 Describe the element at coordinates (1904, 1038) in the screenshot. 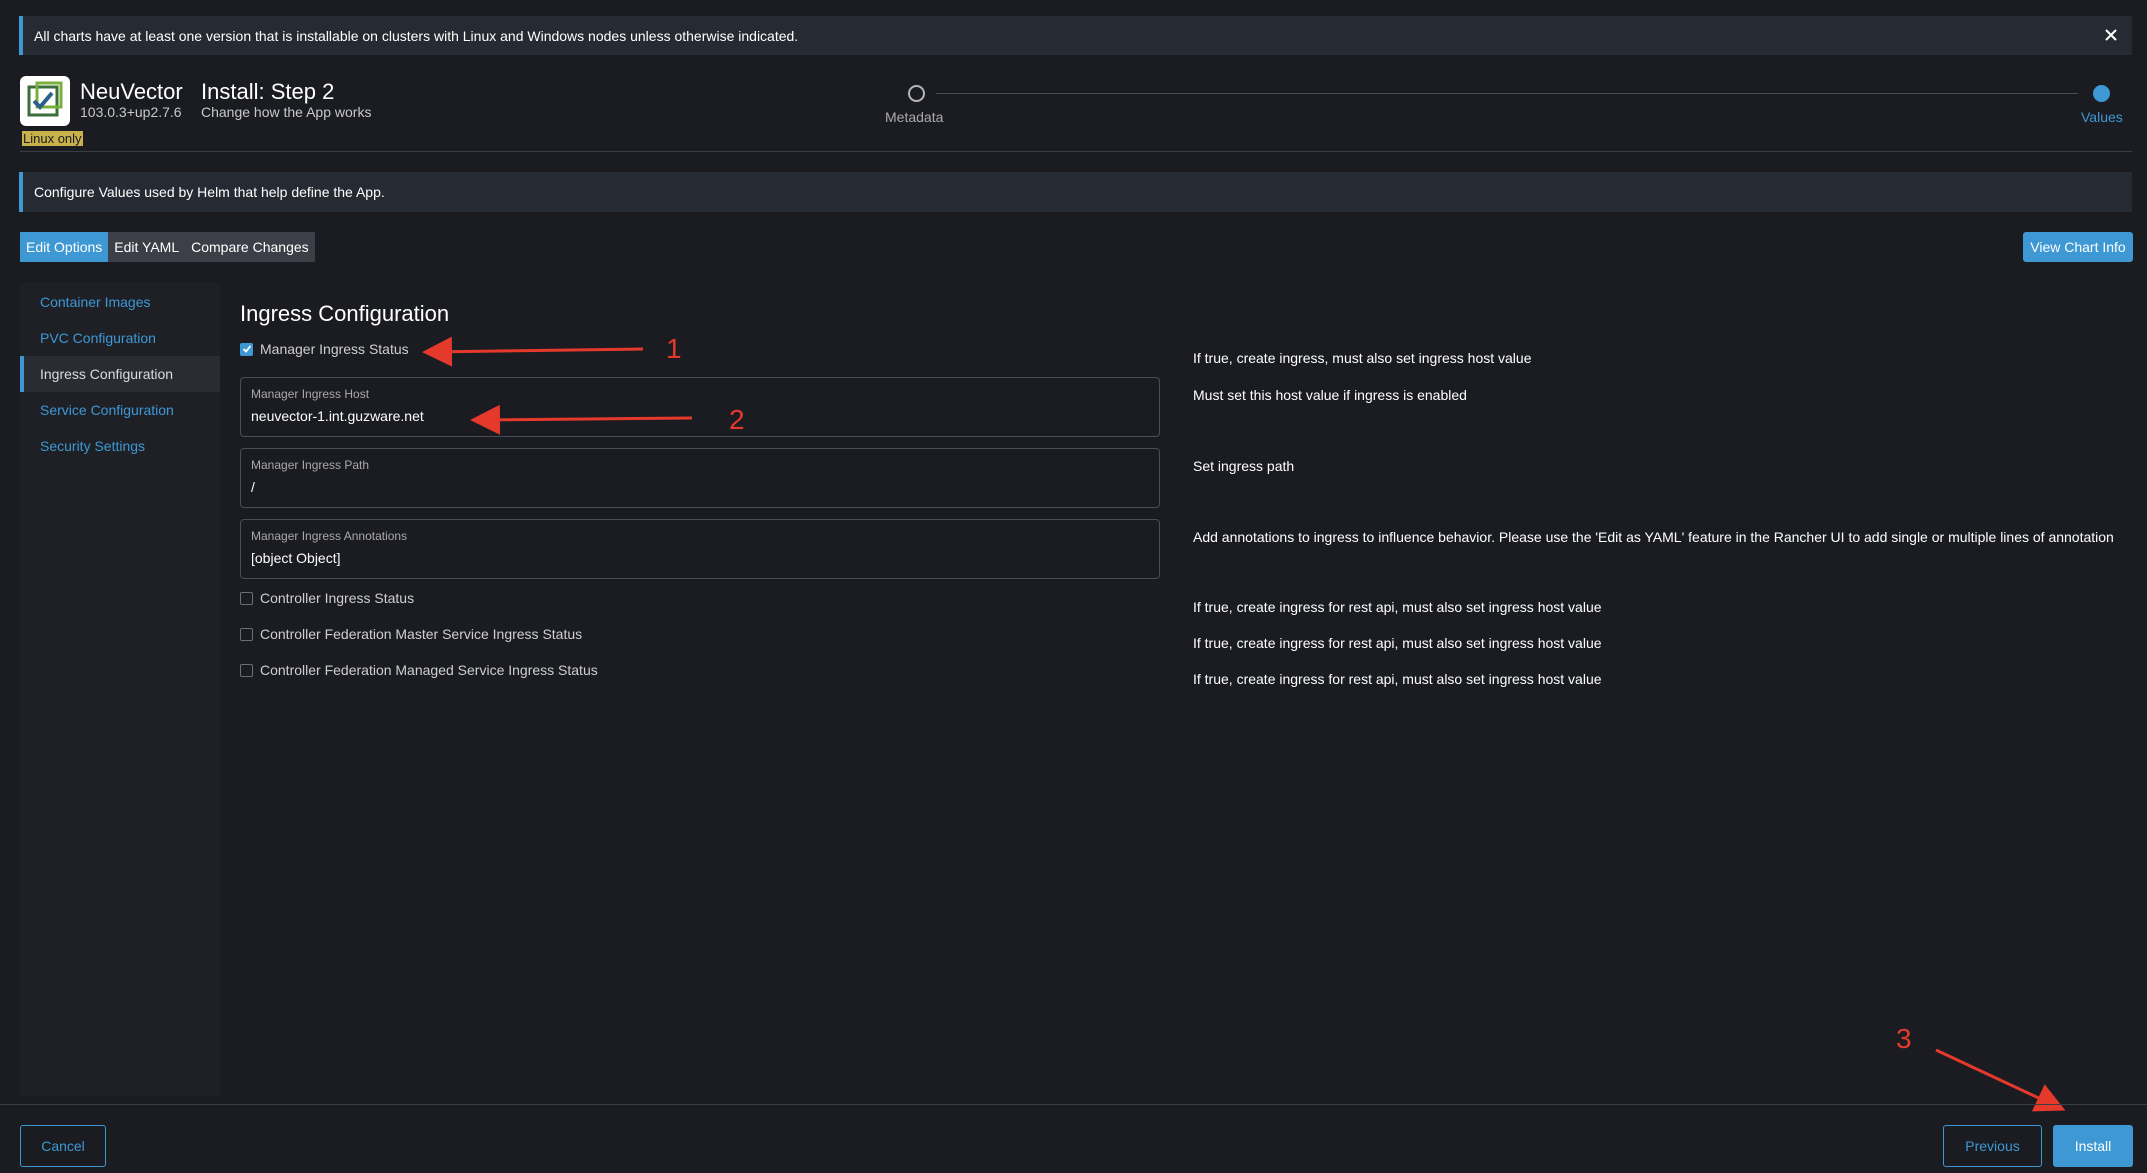

I see `annotation-number-3: 3` at that location.